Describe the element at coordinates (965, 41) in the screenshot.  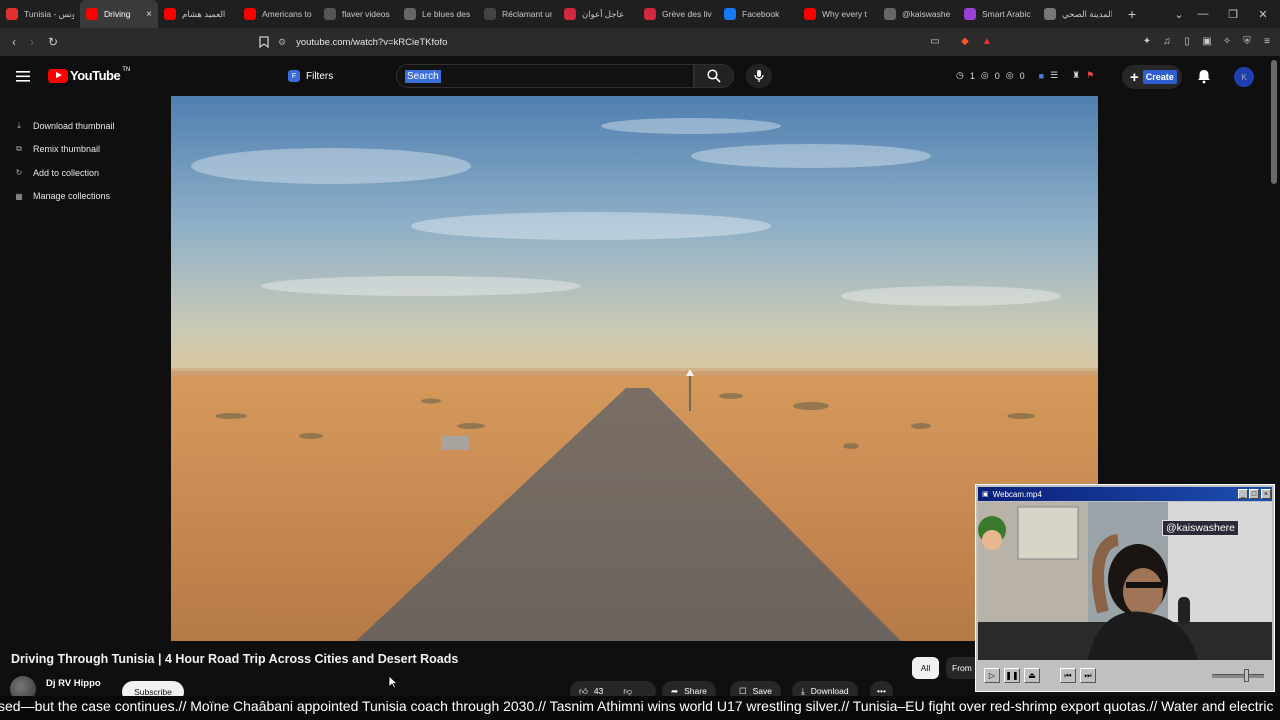
I see `brave-shield-icon: ◆` at that location.